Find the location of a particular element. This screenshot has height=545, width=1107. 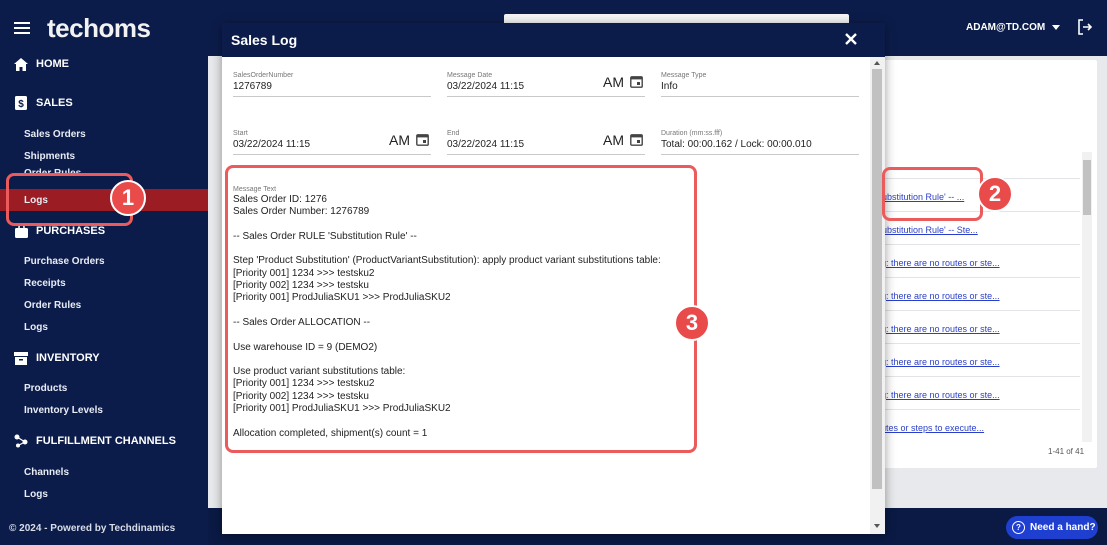

sidebar-item-products: Products is located at coordinates (104, 388).